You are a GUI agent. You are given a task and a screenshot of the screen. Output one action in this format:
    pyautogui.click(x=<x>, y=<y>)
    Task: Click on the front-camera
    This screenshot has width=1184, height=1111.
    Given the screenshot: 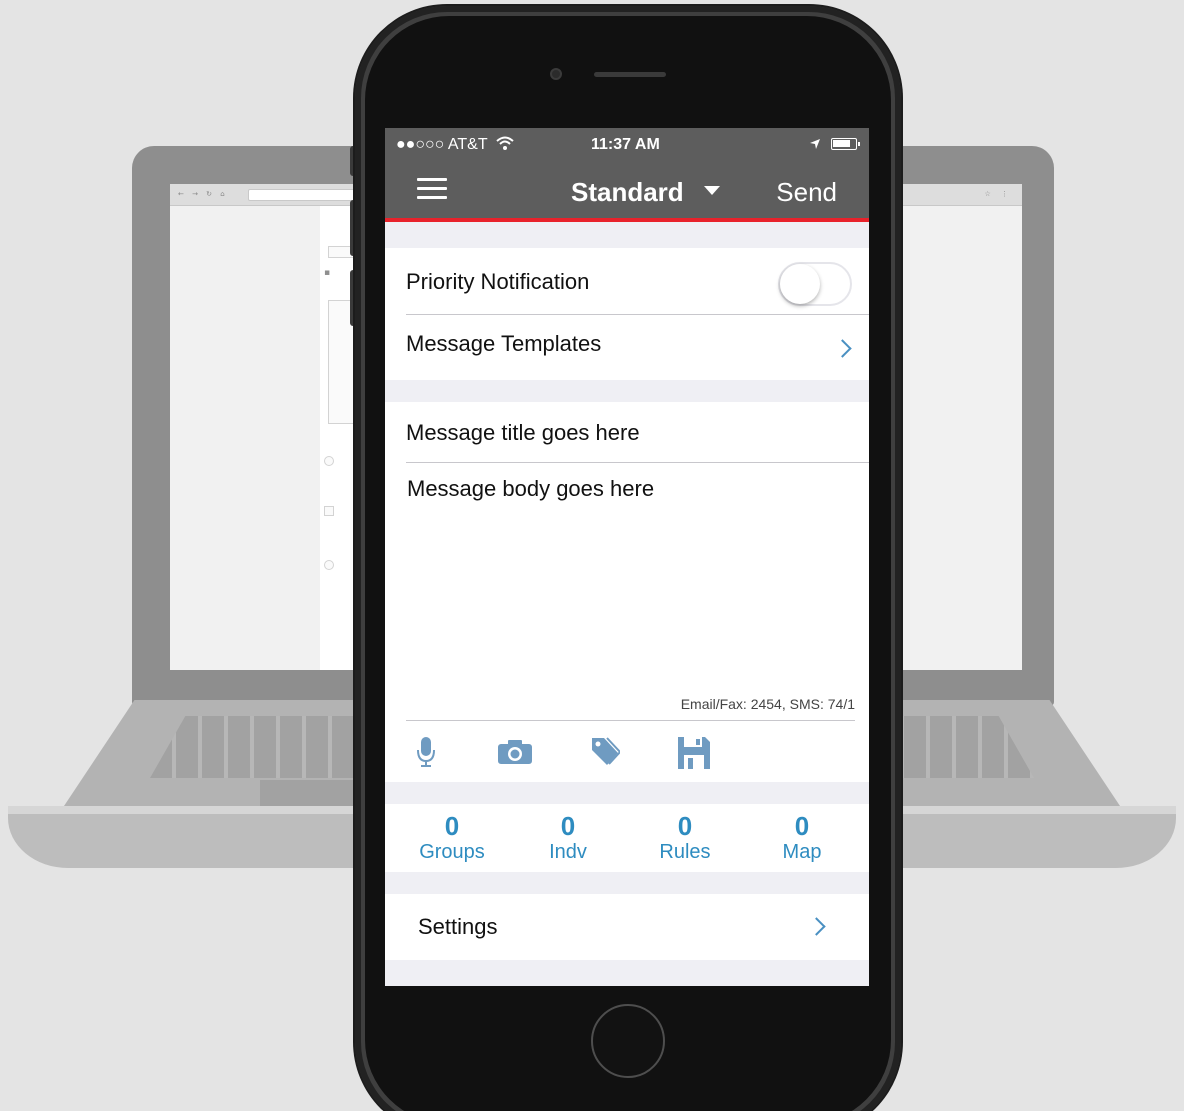 What is the action you would take?
    pyautogui.click(x=556, y=74)
    